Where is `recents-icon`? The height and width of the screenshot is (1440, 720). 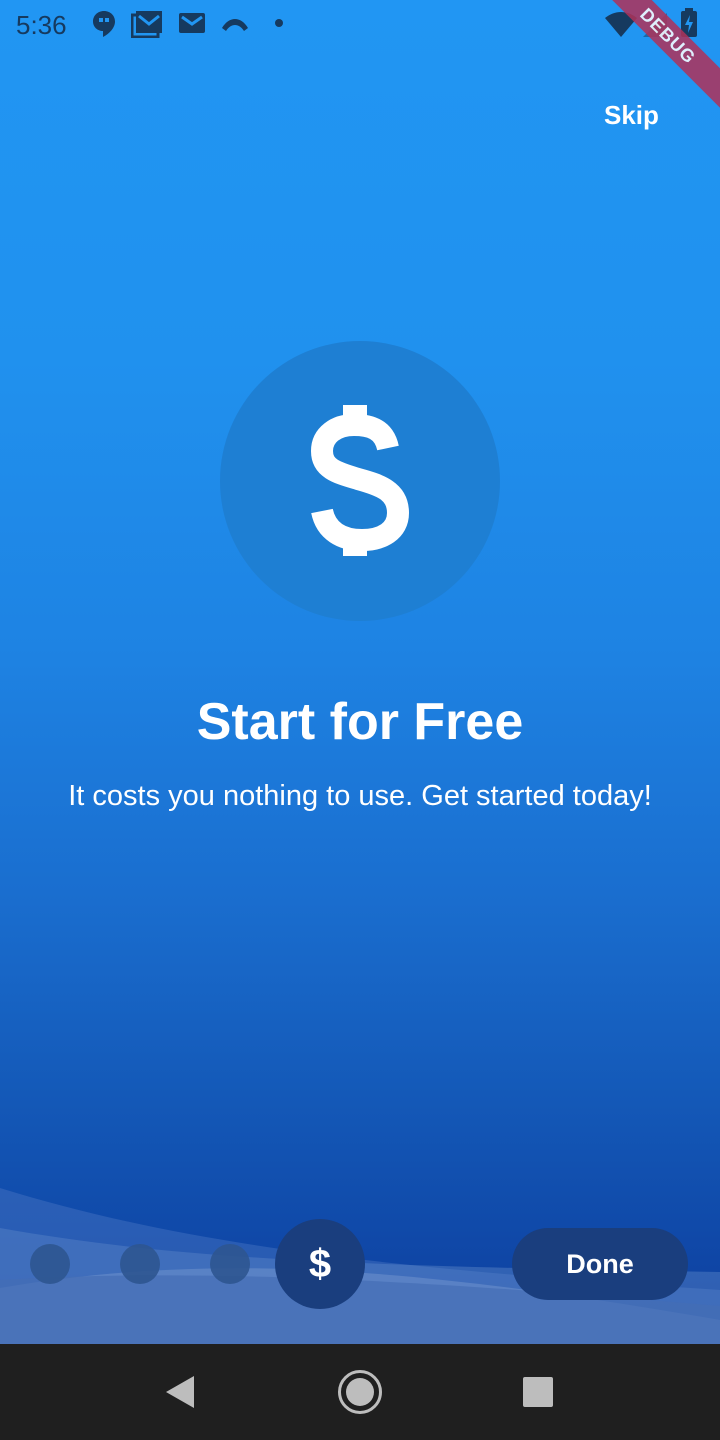 recents-icon is located at coordinates (538, 1392).